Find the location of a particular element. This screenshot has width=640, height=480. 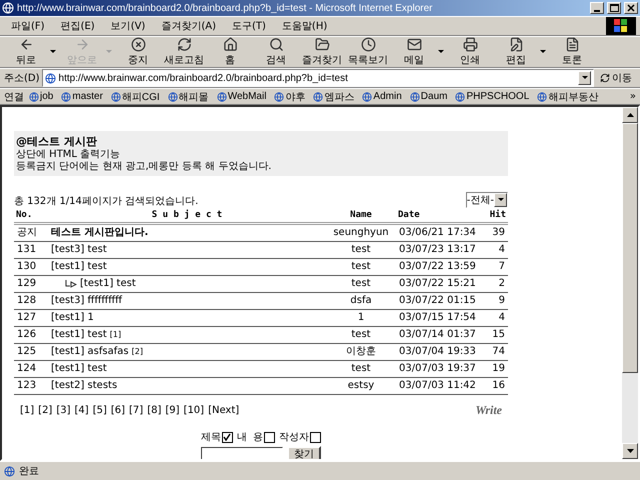

close-icon is located at coordinates (631, 8).